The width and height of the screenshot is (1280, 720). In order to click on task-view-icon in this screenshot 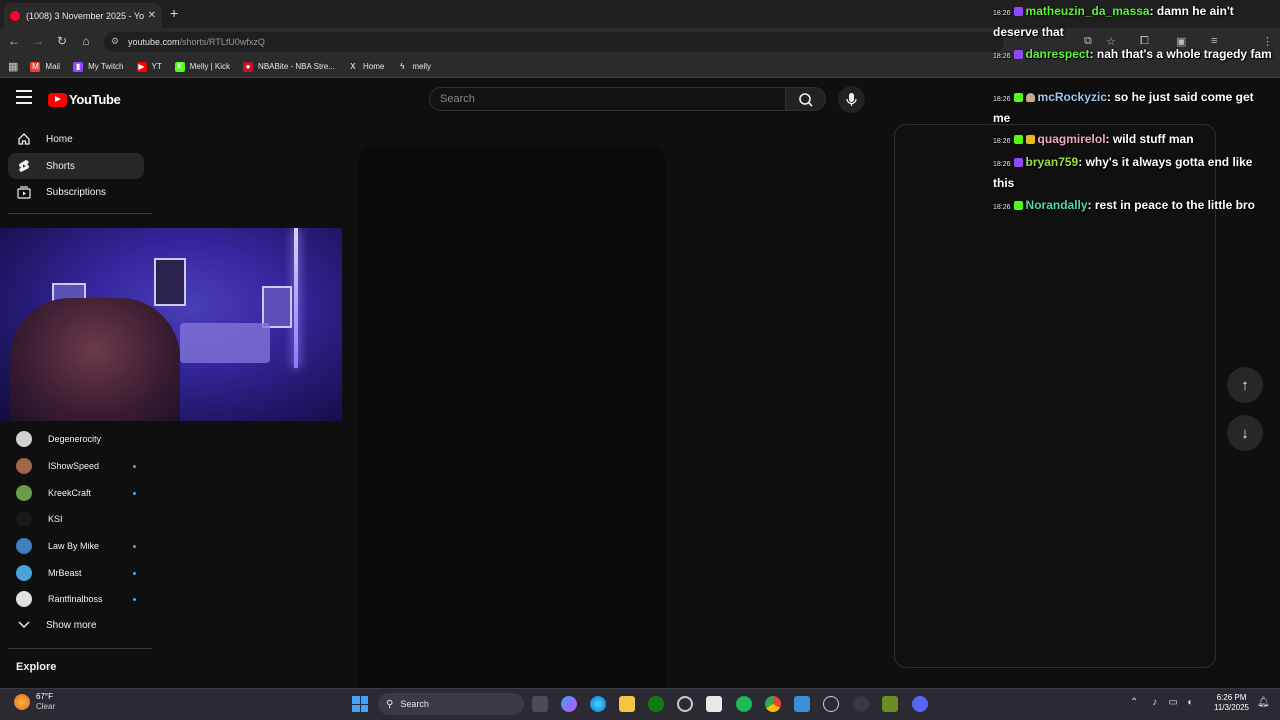, I will do `click(540, 704)`.